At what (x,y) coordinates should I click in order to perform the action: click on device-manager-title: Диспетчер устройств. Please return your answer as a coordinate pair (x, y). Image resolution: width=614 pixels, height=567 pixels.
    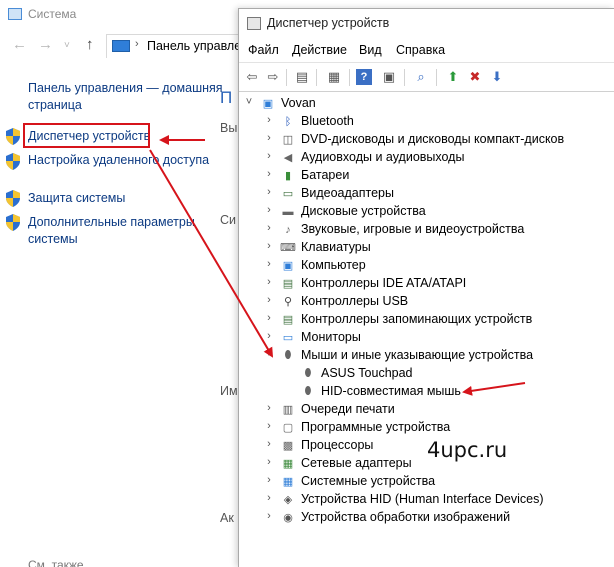
    Looking at the image, I should click on (328, 23).